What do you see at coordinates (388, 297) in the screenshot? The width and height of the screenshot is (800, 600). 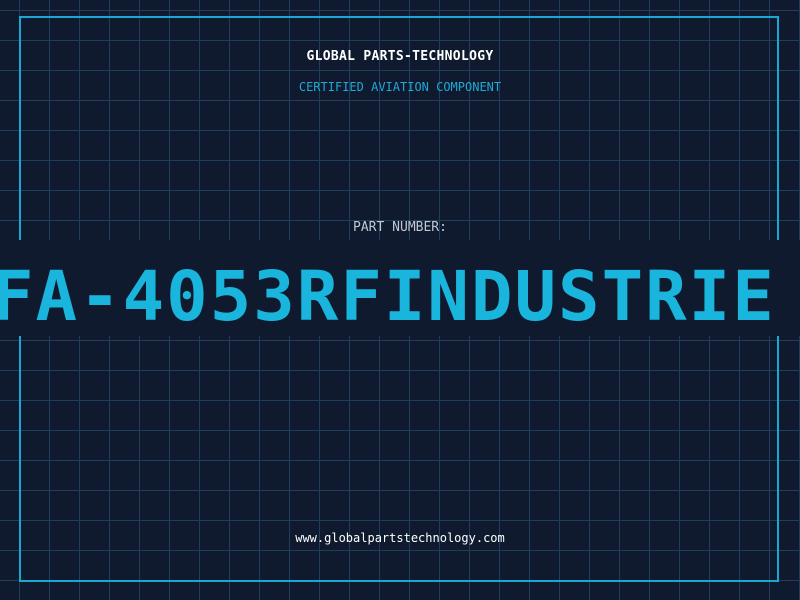 I see `part-number-value: FA-4053RFINDUSTRIE` at bounding box center [388, 297].